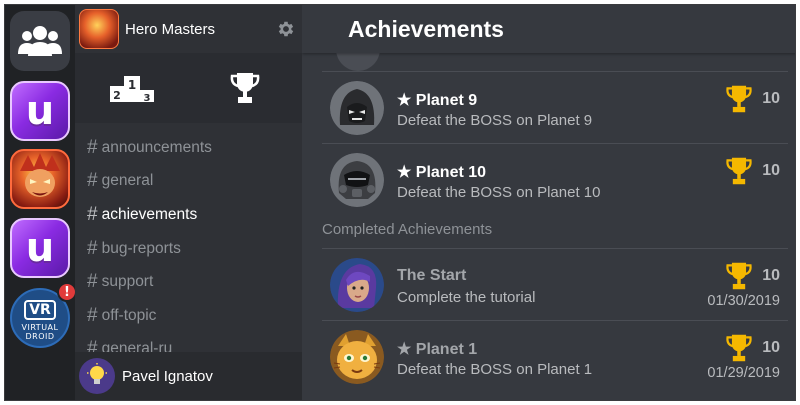  I want to click on friends-button, so click(40, 41).